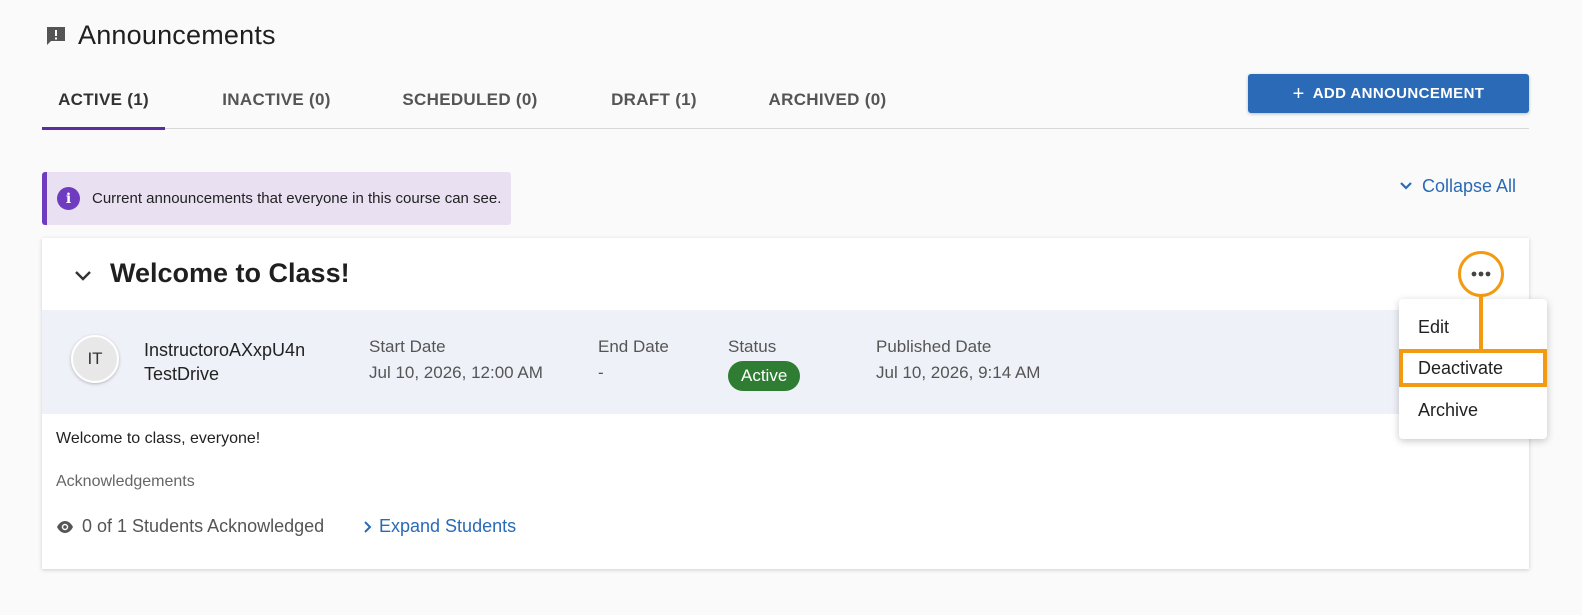 This screenshot has height=615, width=1582. I want to click on add-announcement-label: ADD ANNOUNCEMENT, so click(1398, 93).